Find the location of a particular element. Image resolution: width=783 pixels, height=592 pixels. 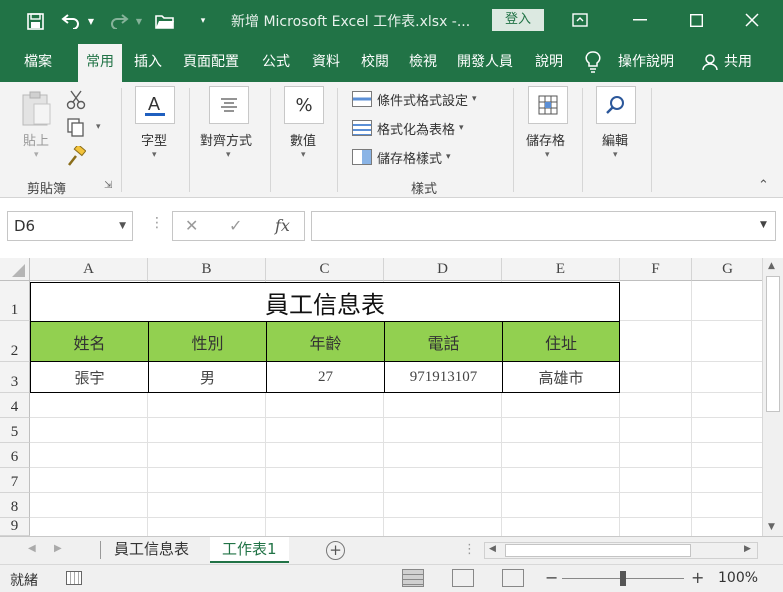

copy-dropdown-icon: ▾ is located at coordinates (98, 127).